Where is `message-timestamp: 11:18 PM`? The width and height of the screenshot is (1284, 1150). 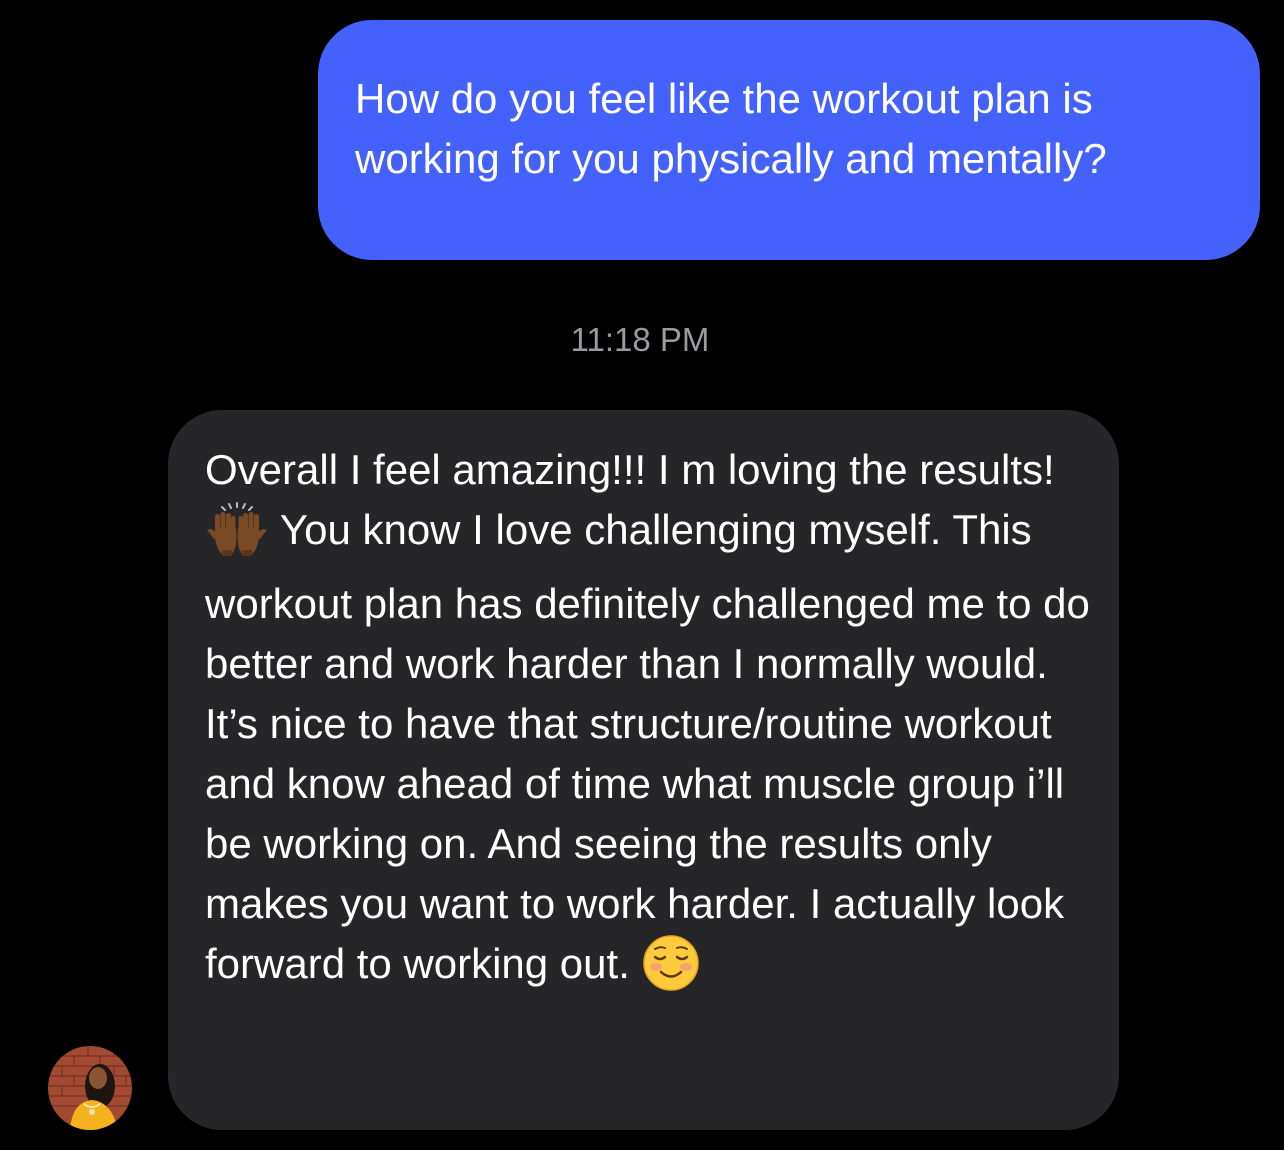
message-timestamp: 11:18 PM is located at coordinates (640, 339).